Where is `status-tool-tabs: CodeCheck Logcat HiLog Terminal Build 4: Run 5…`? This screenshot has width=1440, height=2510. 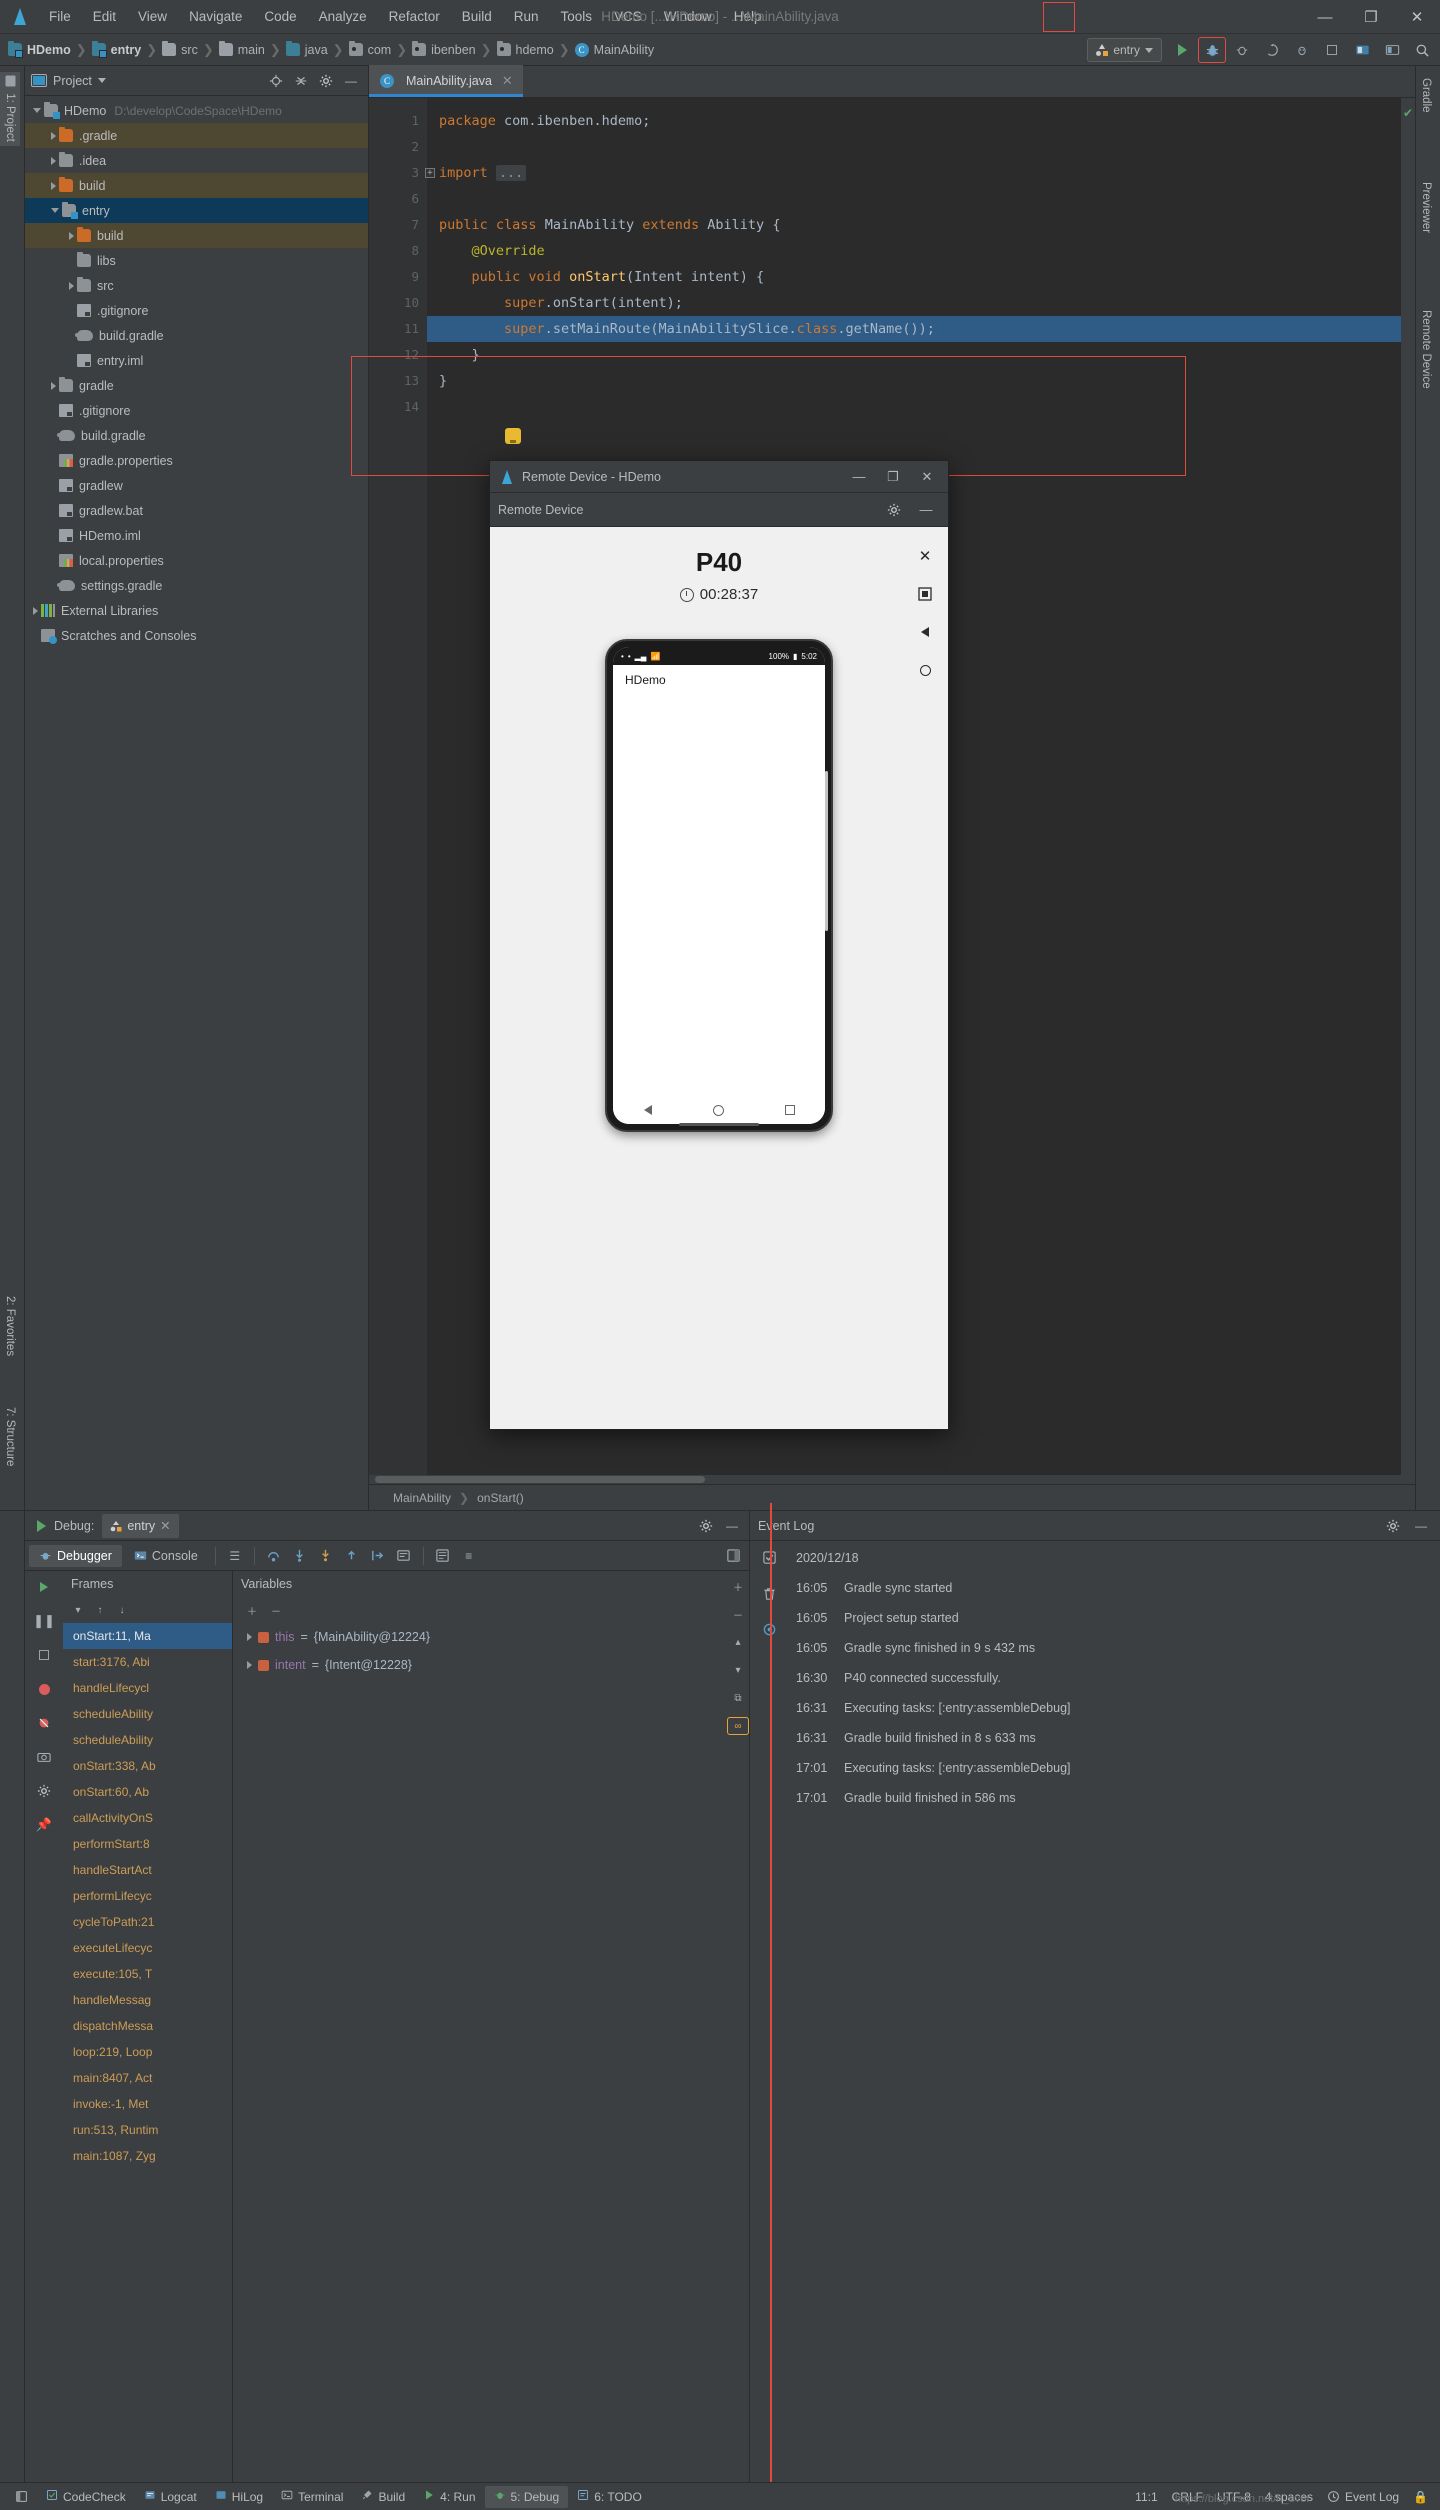 status-tool-tabs: CodeCheck Logcat HiLog Terminal Build 4: Run 5… is located at coordinates (344, 2496).